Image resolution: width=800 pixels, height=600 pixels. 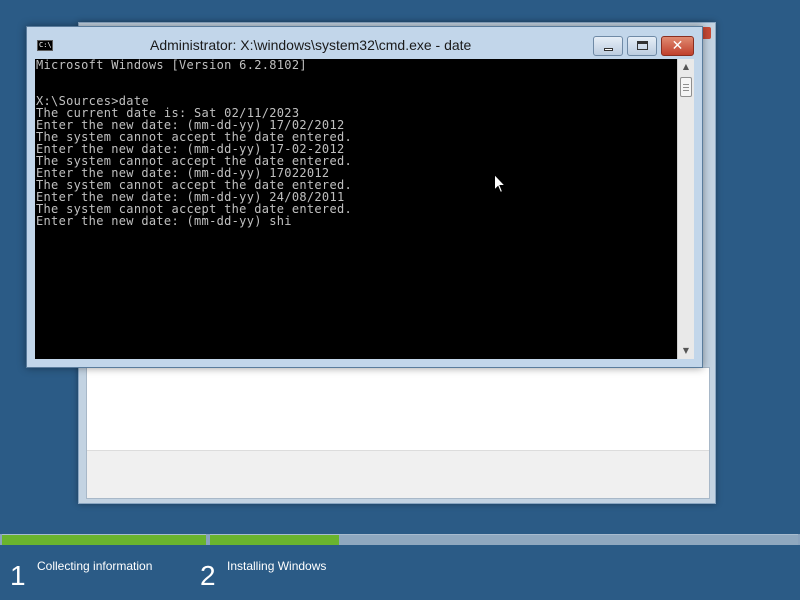 What do you see at coordinates (95, 566) in the screenshot?
I see `step-label: Collecting information` at bounding box center [95, 566].